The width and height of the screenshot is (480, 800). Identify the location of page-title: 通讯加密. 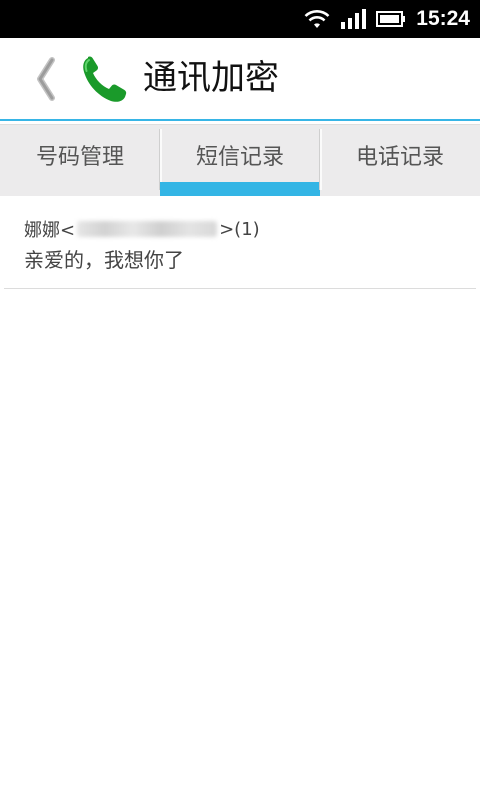
(211, 78).